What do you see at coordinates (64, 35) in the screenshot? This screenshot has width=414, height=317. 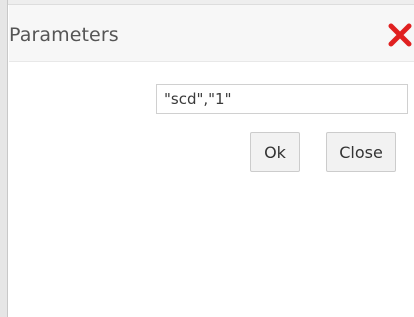 I see `dialog-title: Parameters` at bounding box center [64, 35].